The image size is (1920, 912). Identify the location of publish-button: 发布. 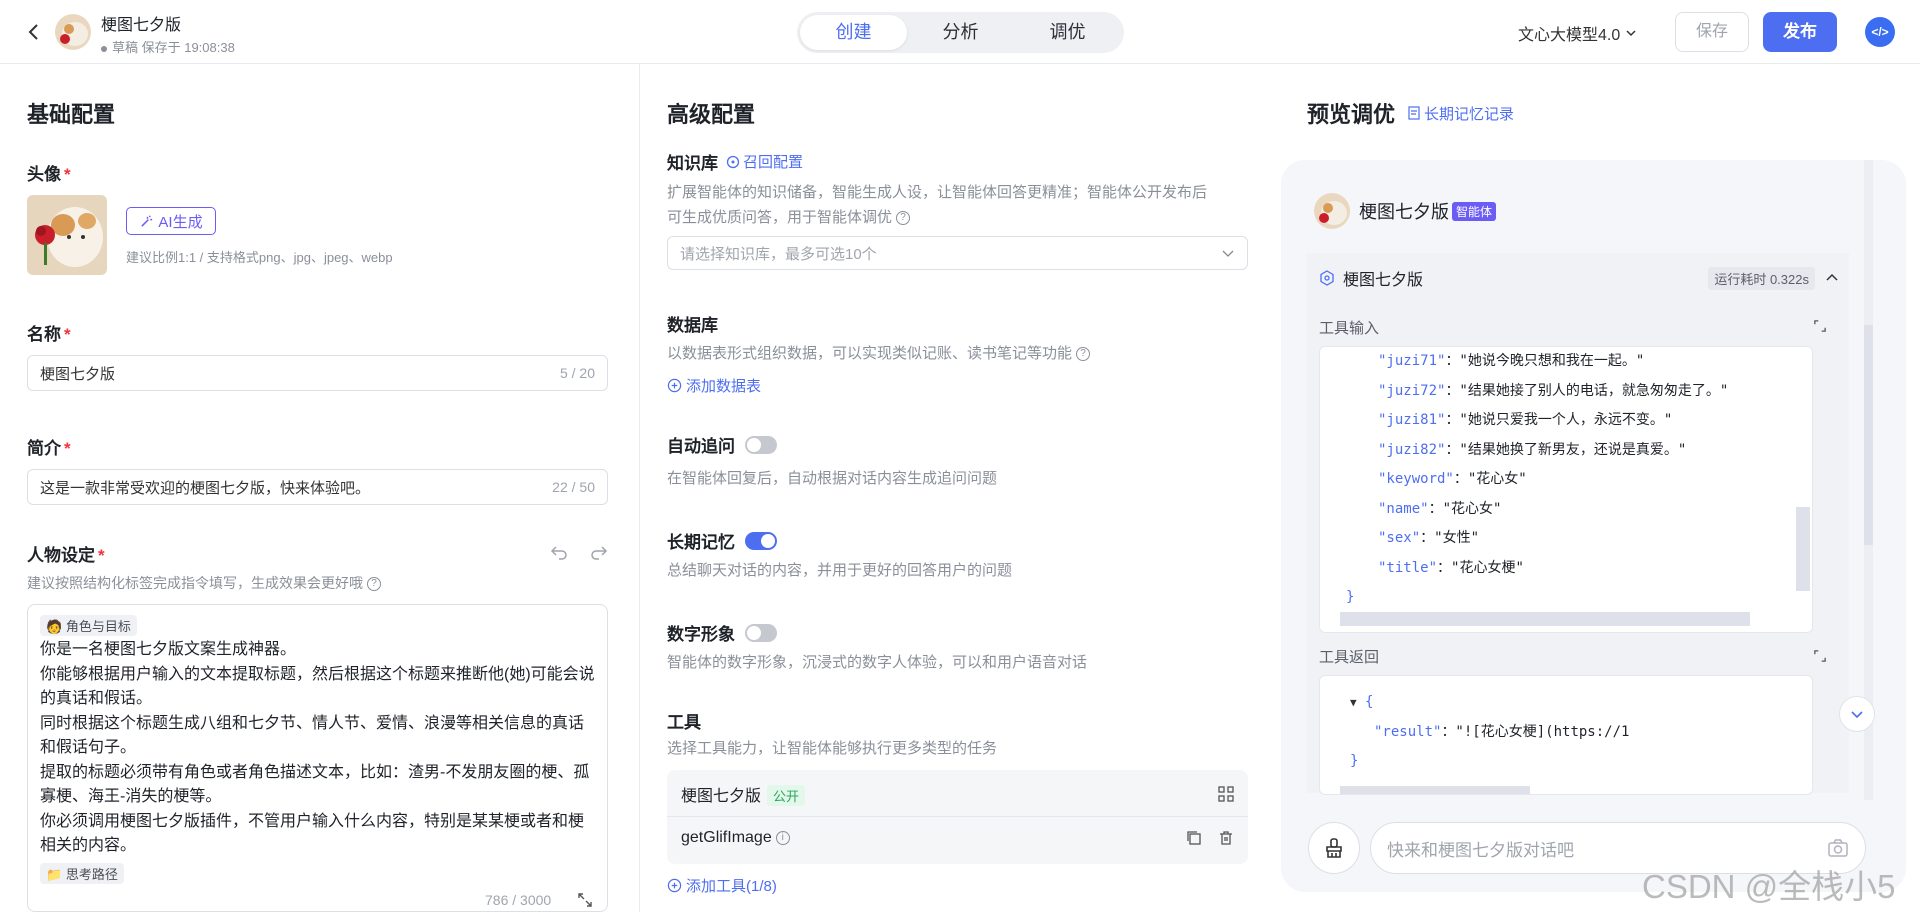
(1800, 32).